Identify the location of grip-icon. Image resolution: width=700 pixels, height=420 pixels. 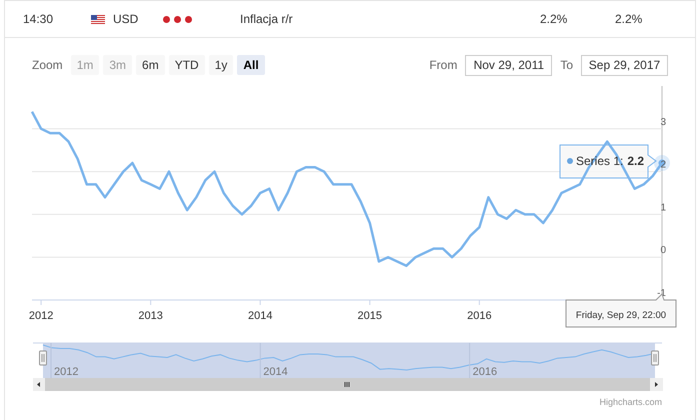
(347, 385).